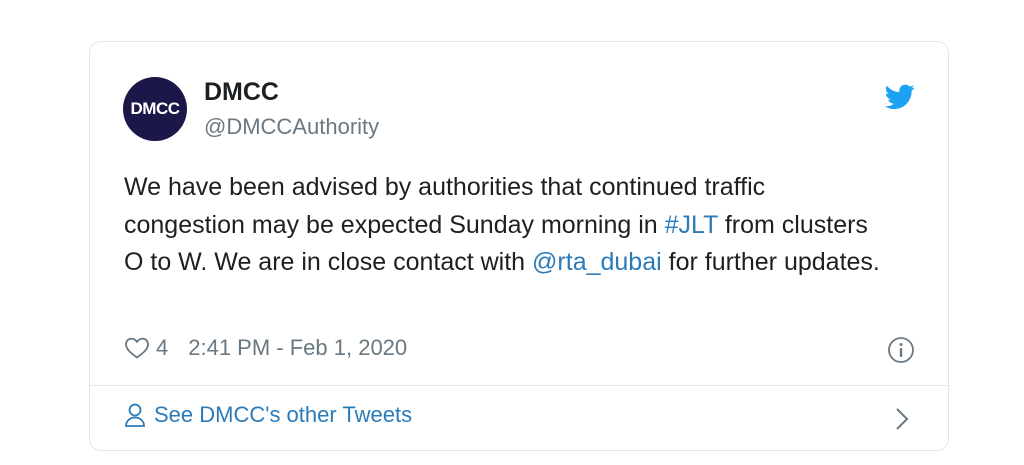 This screenshot has width=1024, height=465. I want to click on heart-icon, so click(137, 348).